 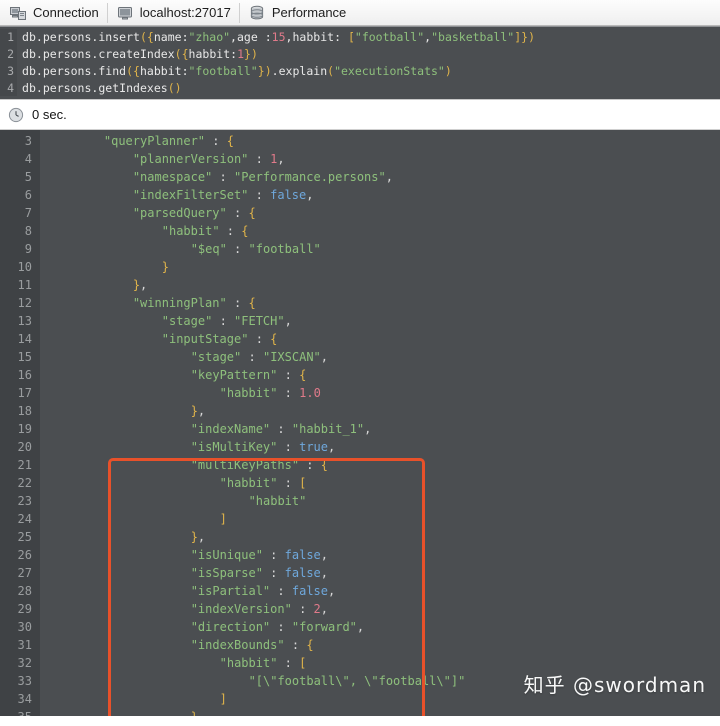 What do you see at coordinates (28, 231) in the screenshot?
I see `line-number: 8` at bounding box center [28, 231].